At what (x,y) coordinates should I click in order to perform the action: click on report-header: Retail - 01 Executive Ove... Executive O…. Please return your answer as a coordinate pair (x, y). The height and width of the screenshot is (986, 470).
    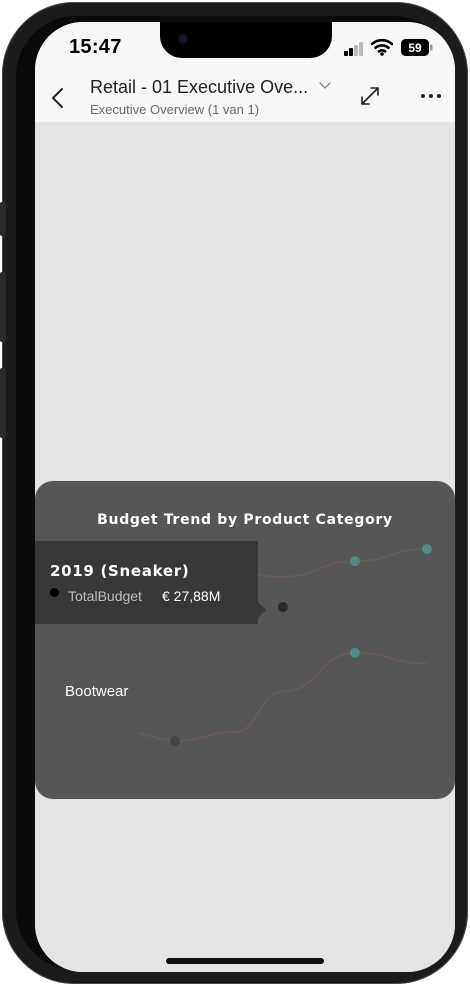
    Looking at the image, I should click on (245, 97).